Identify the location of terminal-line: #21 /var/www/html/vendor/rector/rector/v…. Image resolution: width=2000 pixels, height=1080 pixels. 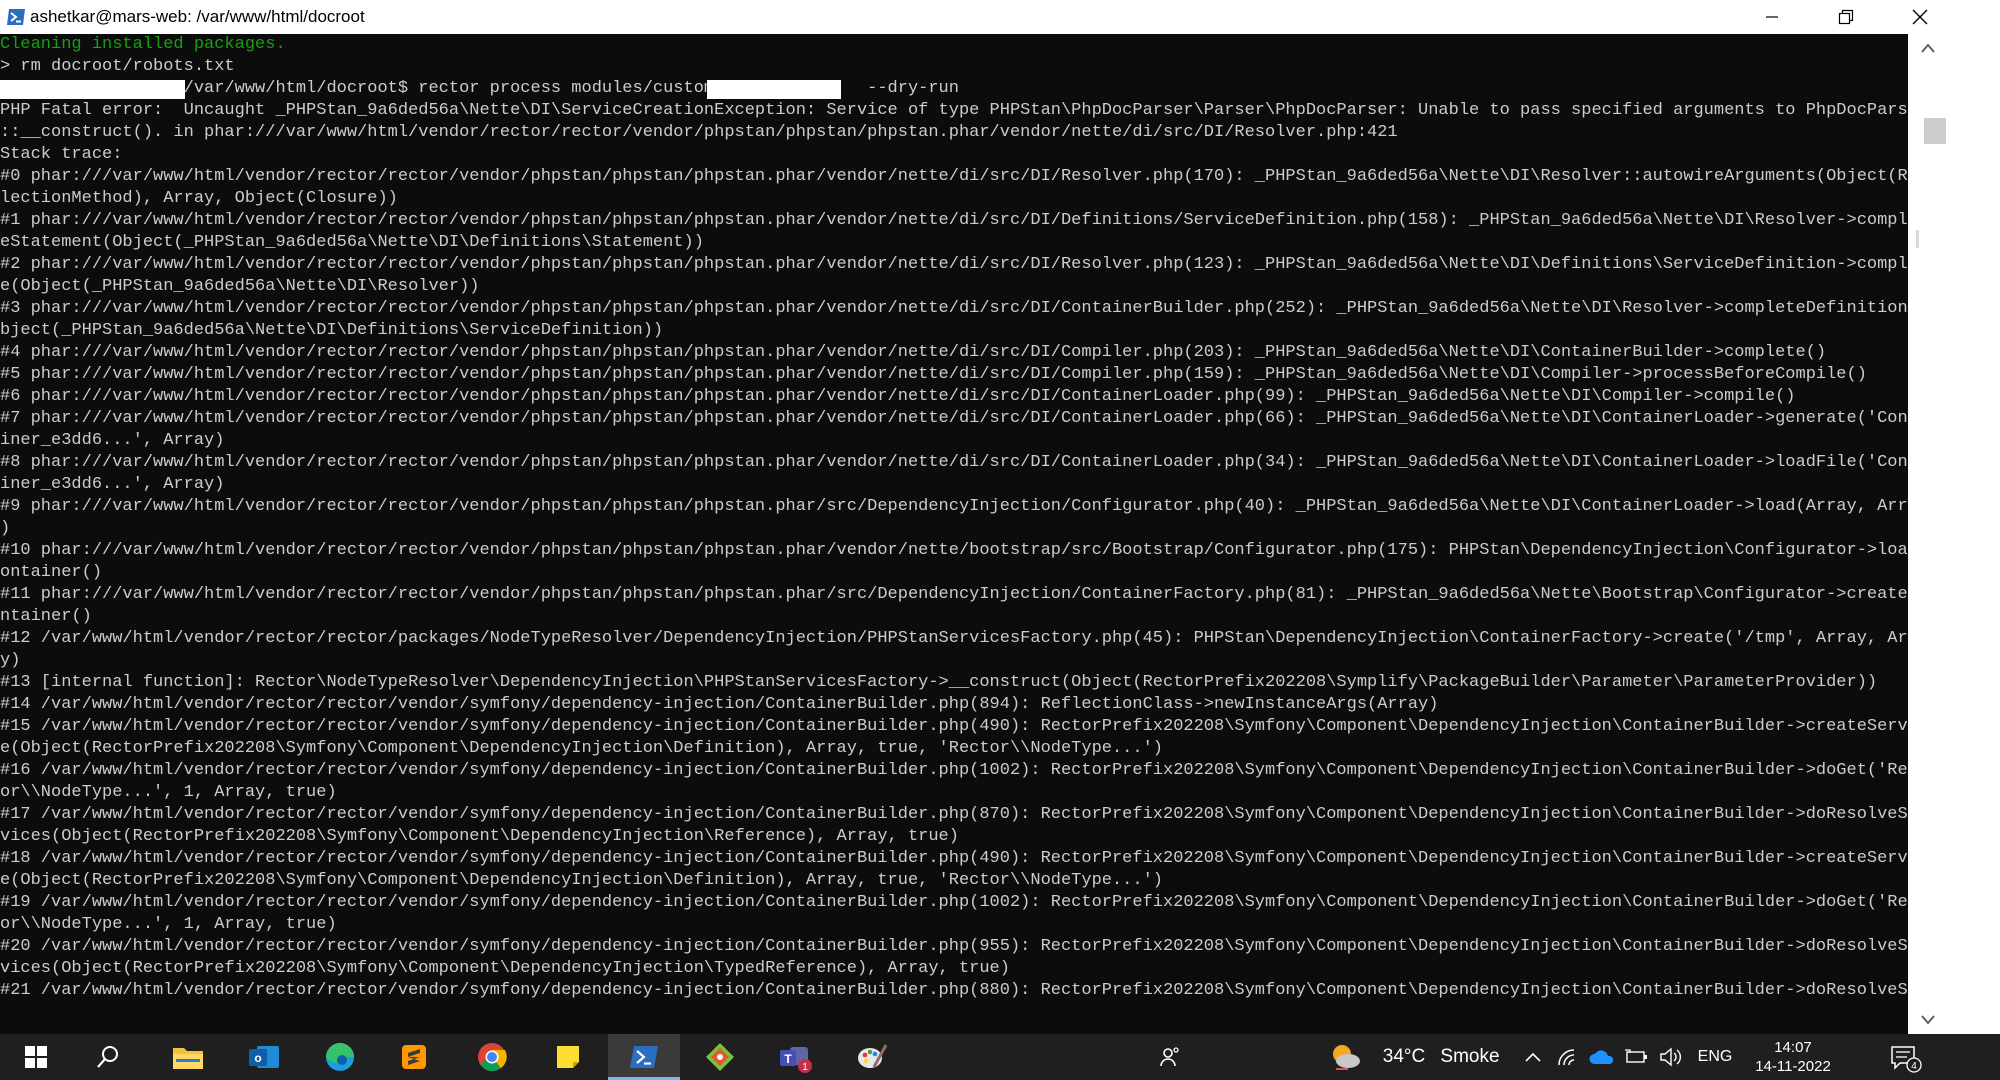
(954, 990).